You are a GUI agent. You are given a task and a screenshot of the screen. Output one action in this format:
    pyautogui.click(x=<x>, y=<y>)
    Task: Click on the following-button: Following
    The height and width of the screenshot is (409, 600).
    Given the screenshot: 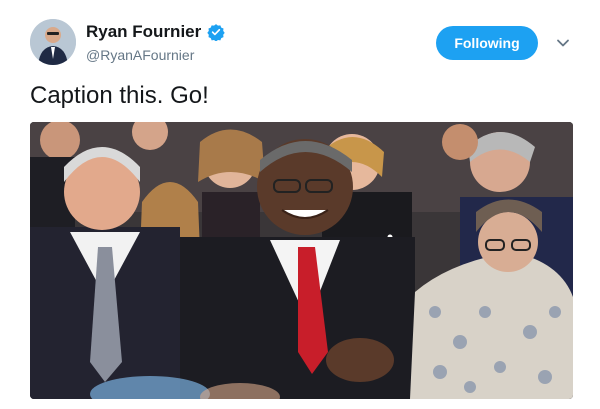 What is the action you would take?
    pyautogui.click(x=487, y=43)
    